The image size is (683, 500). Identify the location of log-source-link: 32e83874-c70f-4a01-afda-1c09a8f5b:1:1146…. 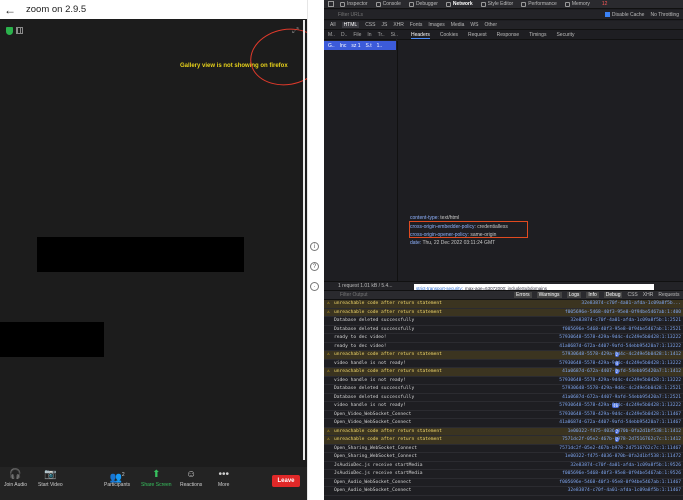
(624, 490).